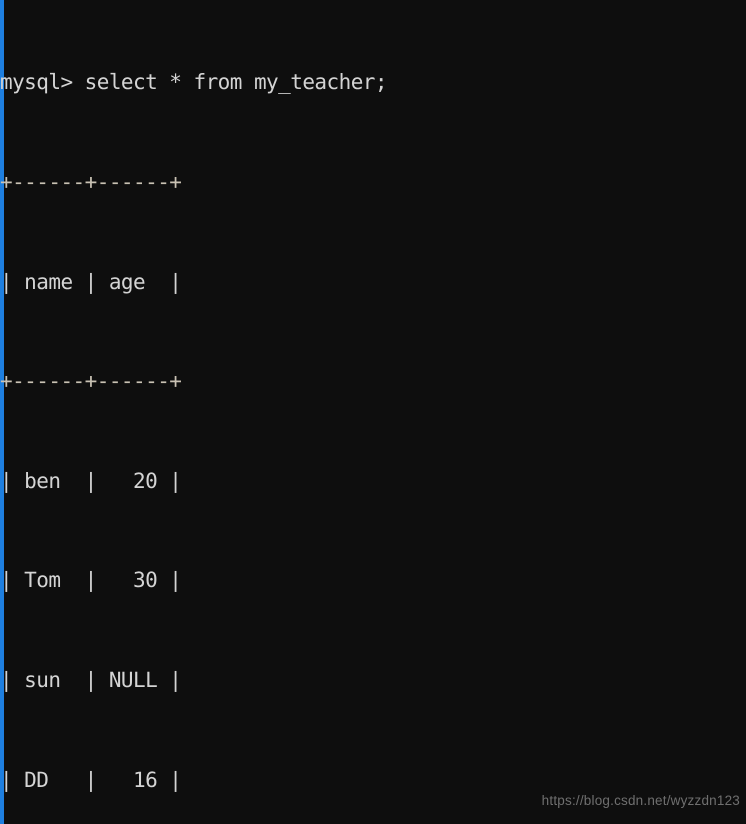 This screenshot has height=824, width=746. I want to click on terminal-line: | sun | NULL |, so click(91, 679).